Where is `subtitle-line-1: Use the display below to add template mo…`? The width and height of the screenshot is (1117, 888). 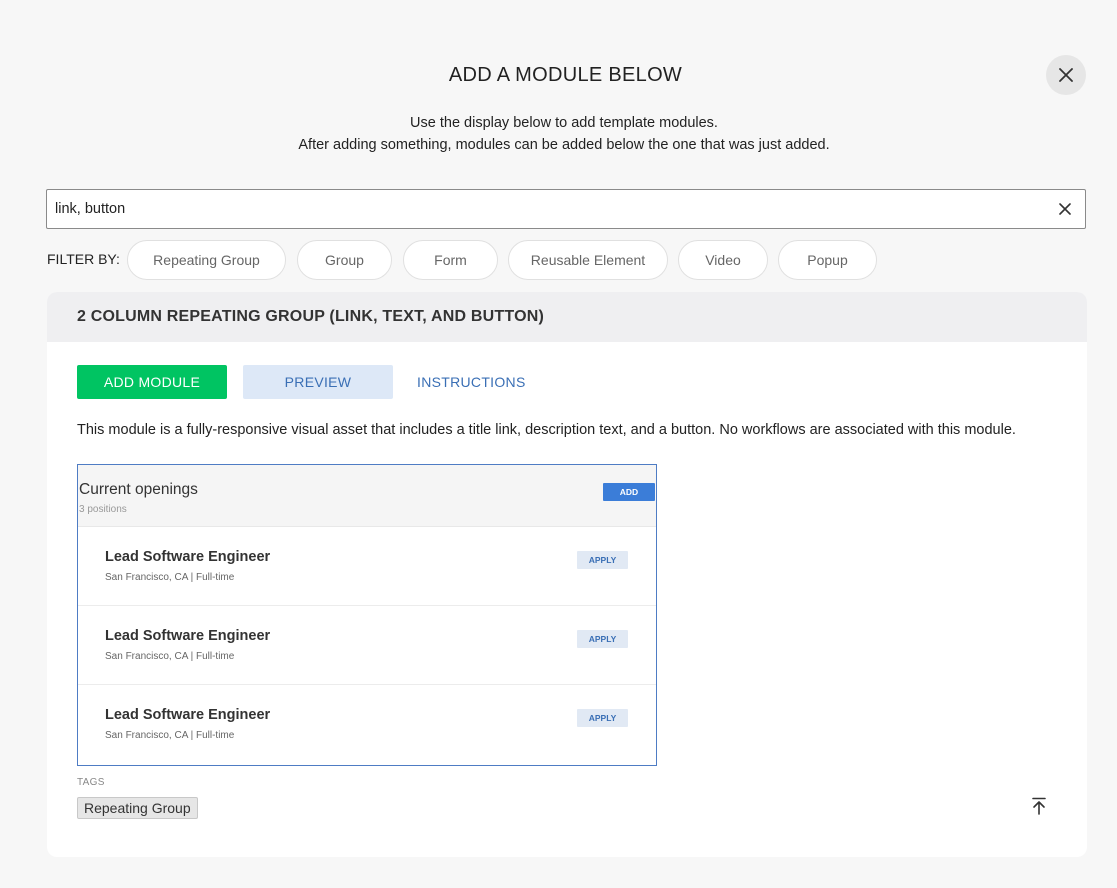 subtitle-line-1: Use the display below to add template mo… is located at coordinates (564, 123).